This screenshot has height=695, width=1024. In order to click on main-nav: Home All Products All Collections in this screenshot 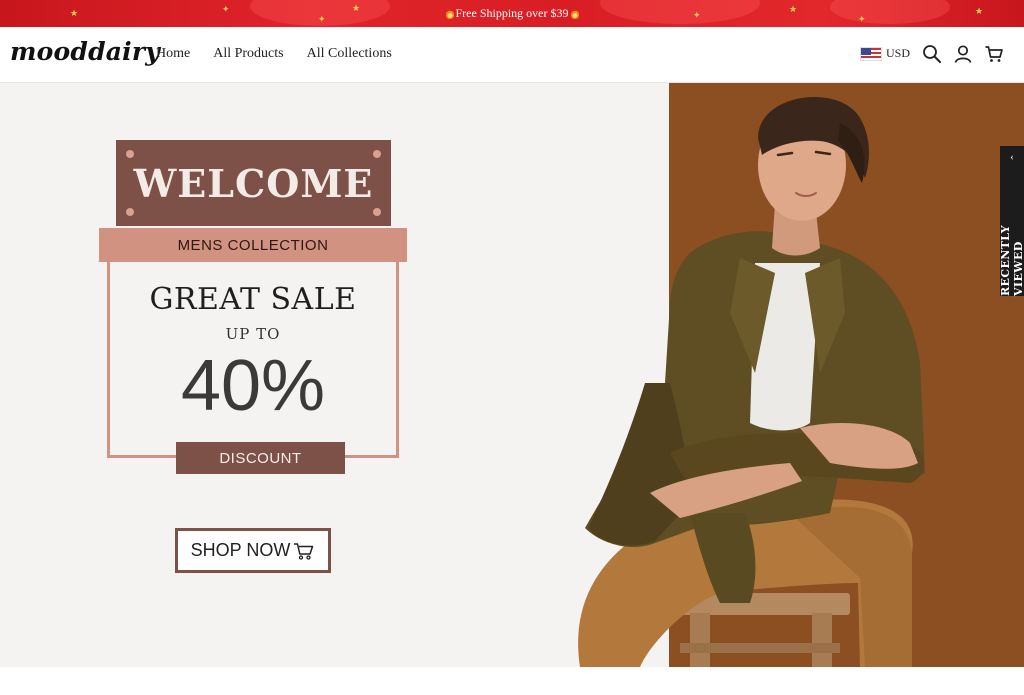, I will do `click(274, 54)`.